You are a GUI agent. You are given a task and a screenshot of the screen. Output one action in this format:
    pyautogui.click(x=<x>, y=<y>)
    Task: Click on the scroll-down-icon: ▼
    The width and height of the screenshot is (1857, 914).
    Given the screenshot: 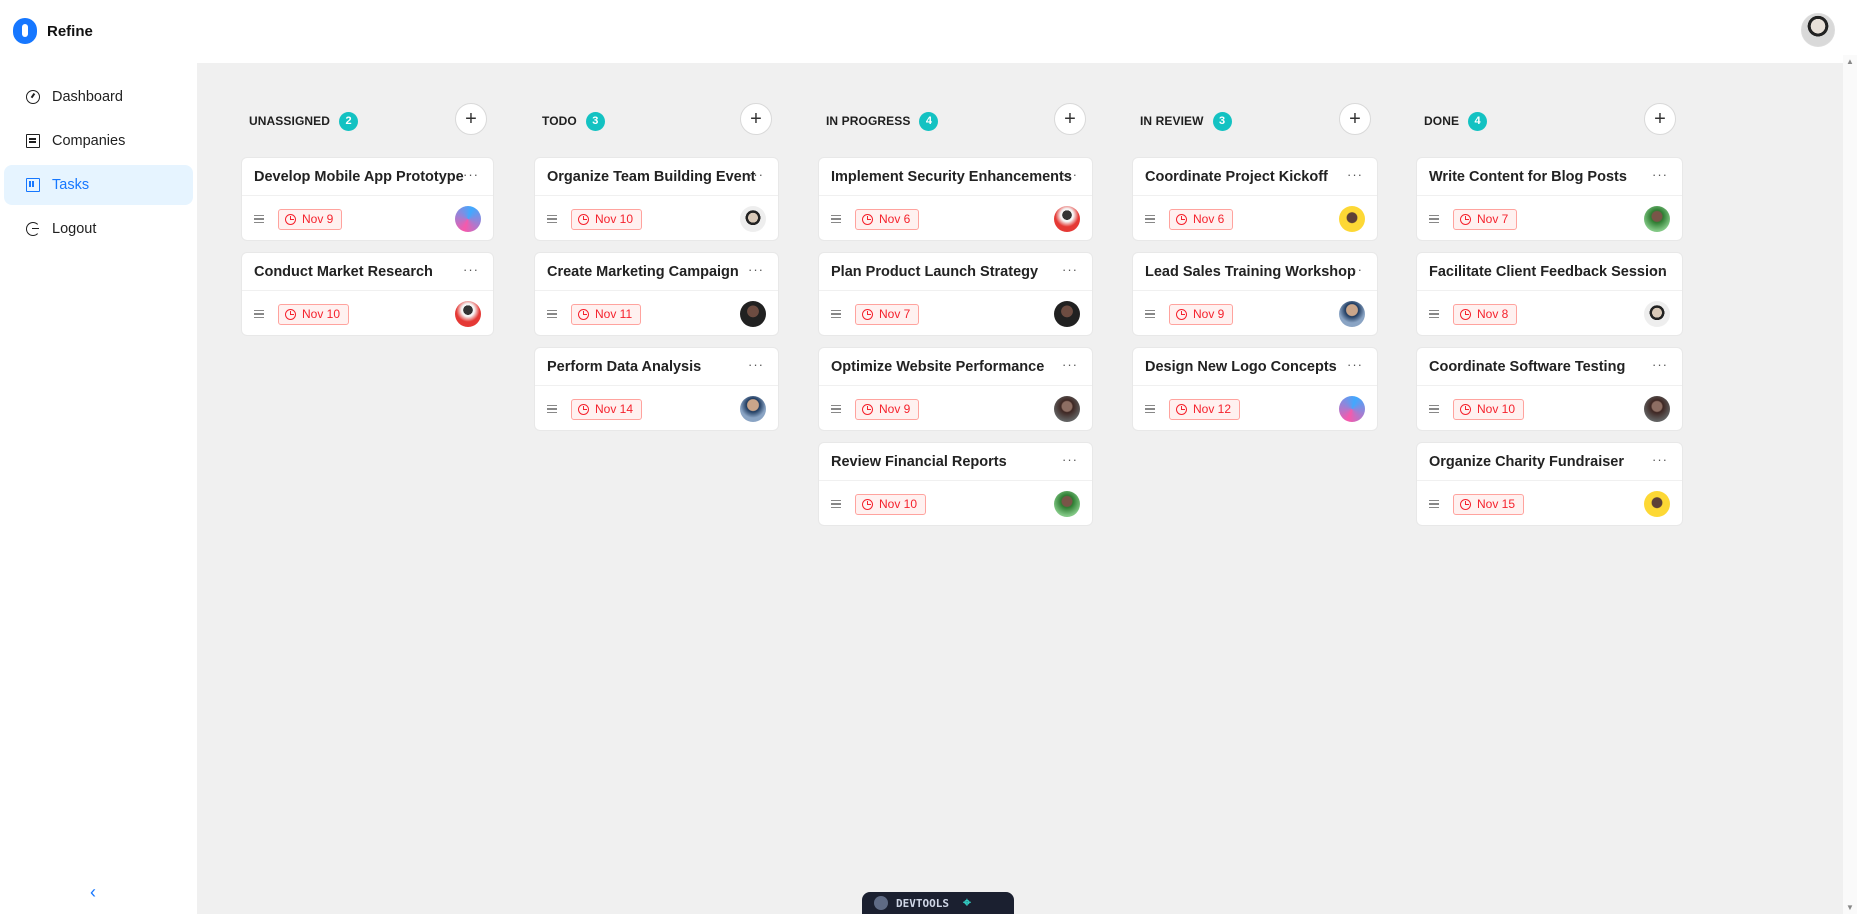 What is the action you would take?
    pyautogui.click(x=1850, y=907)
    